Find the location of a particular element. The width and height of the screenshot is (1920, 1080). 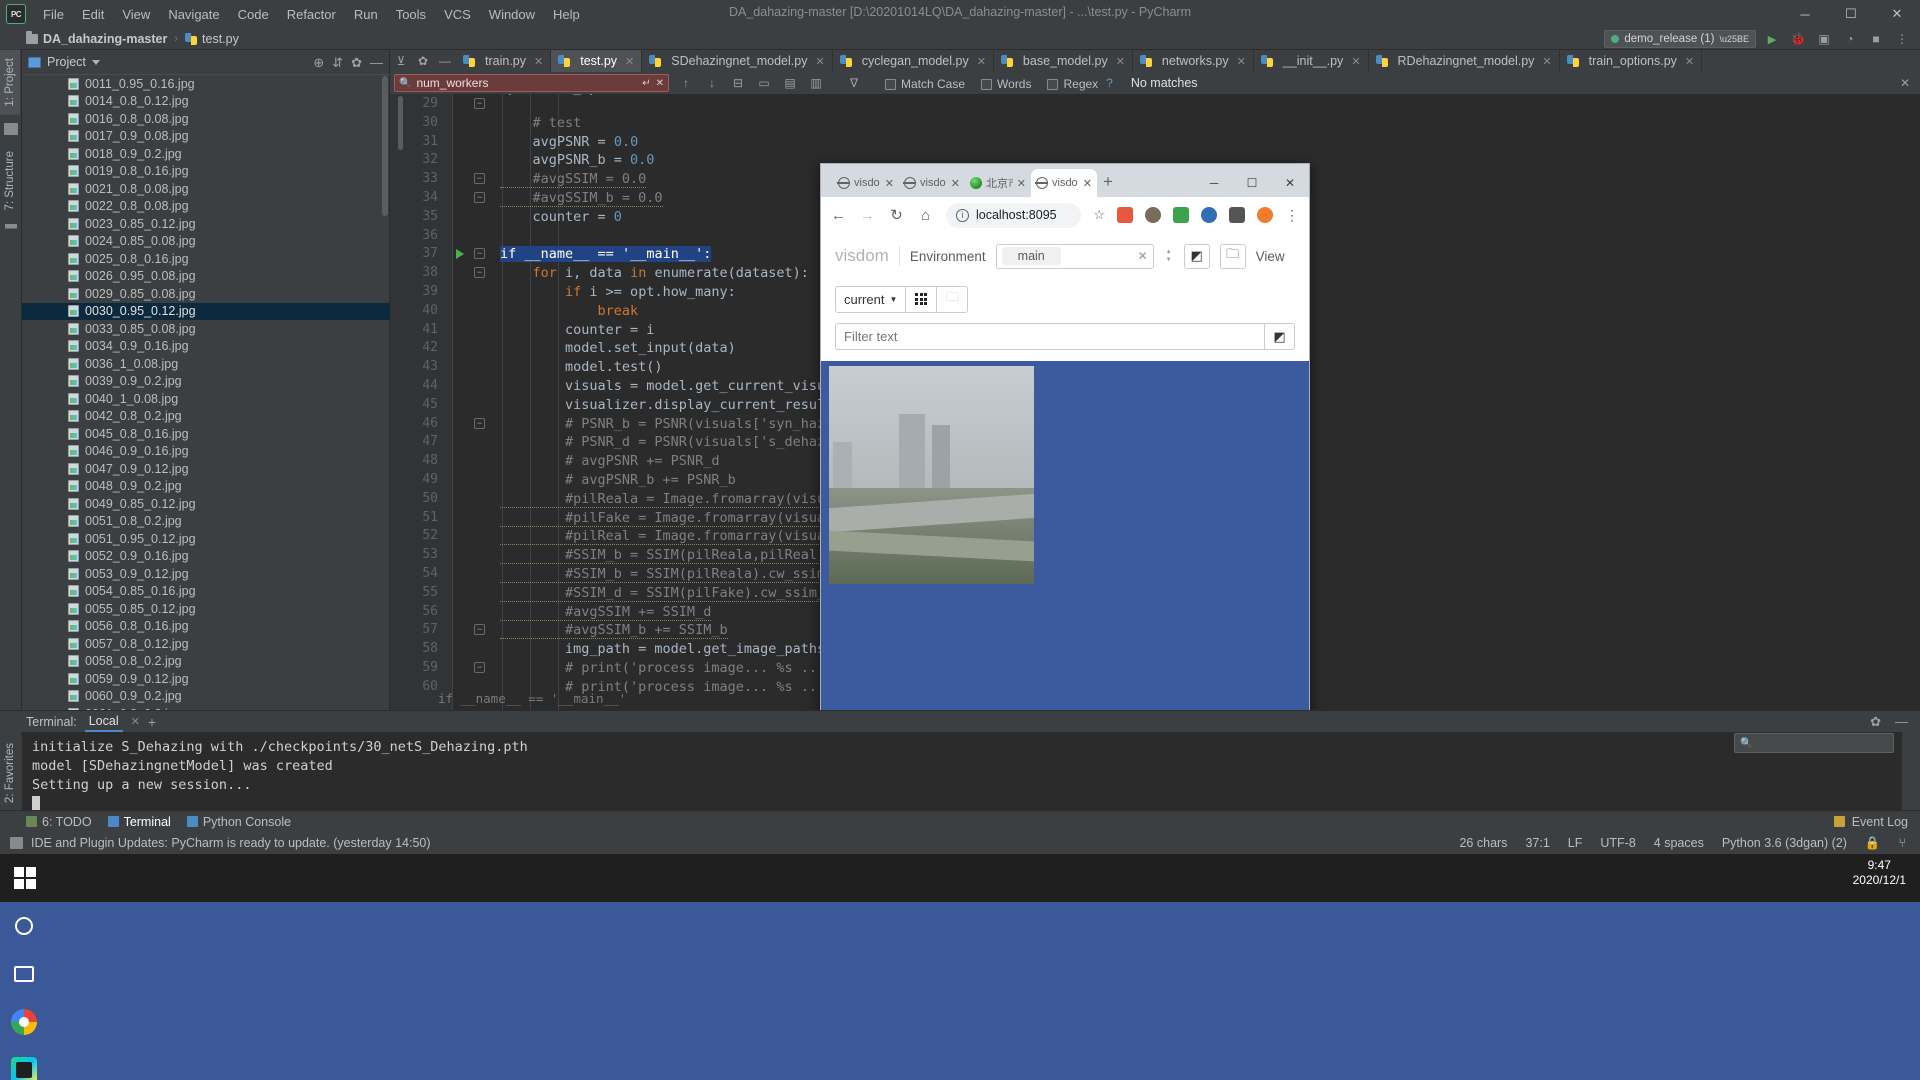

list-item: 0022_0.8_0.08.jpg is located at coordinates (206, 207).